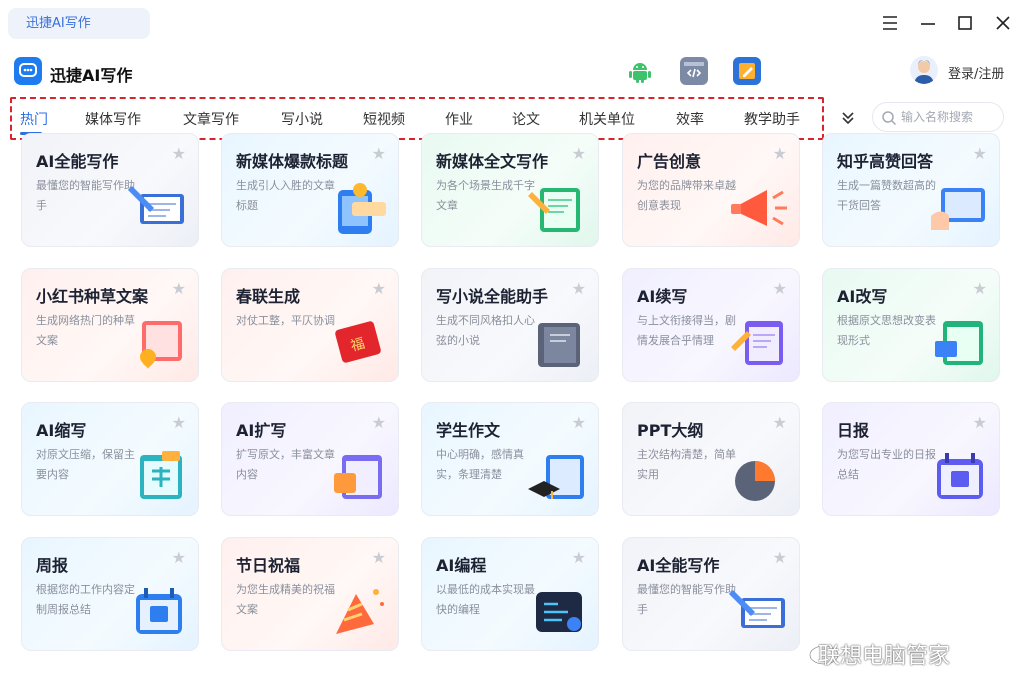 The height and width of the screenshot is (678, 1024). Describe the element at coordinates (686, 195) in the screenshot. I see `card-description: 为您的品牌带来卓越创意表现` at that location.